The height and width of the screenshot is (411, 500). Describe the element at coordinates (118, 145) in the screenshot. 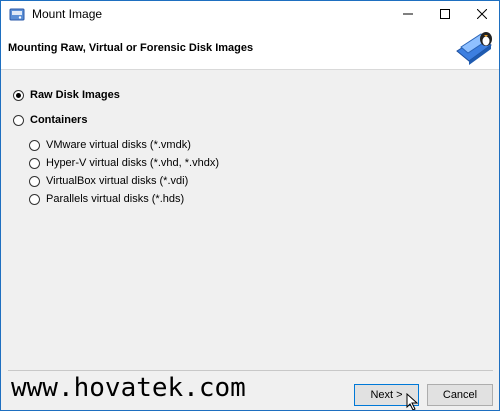

I see `option-label: VMware virtual disks (*.vmdk)` at that location.